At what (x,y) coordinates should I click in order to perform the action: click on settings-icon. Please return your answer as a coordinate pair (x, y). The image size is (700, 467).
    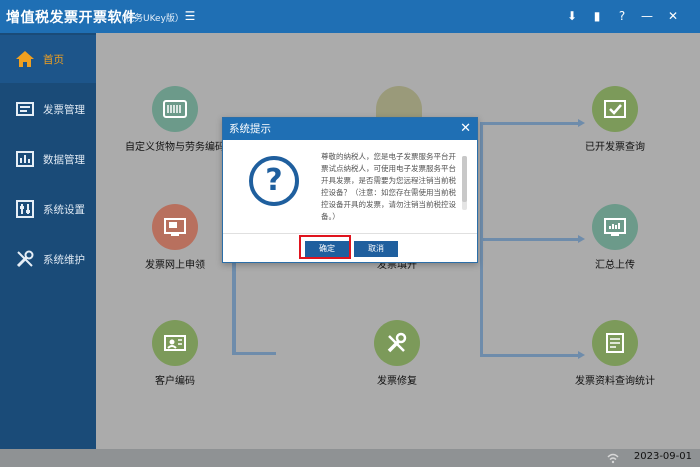
    Looking at the image, I should click on (25, 209).